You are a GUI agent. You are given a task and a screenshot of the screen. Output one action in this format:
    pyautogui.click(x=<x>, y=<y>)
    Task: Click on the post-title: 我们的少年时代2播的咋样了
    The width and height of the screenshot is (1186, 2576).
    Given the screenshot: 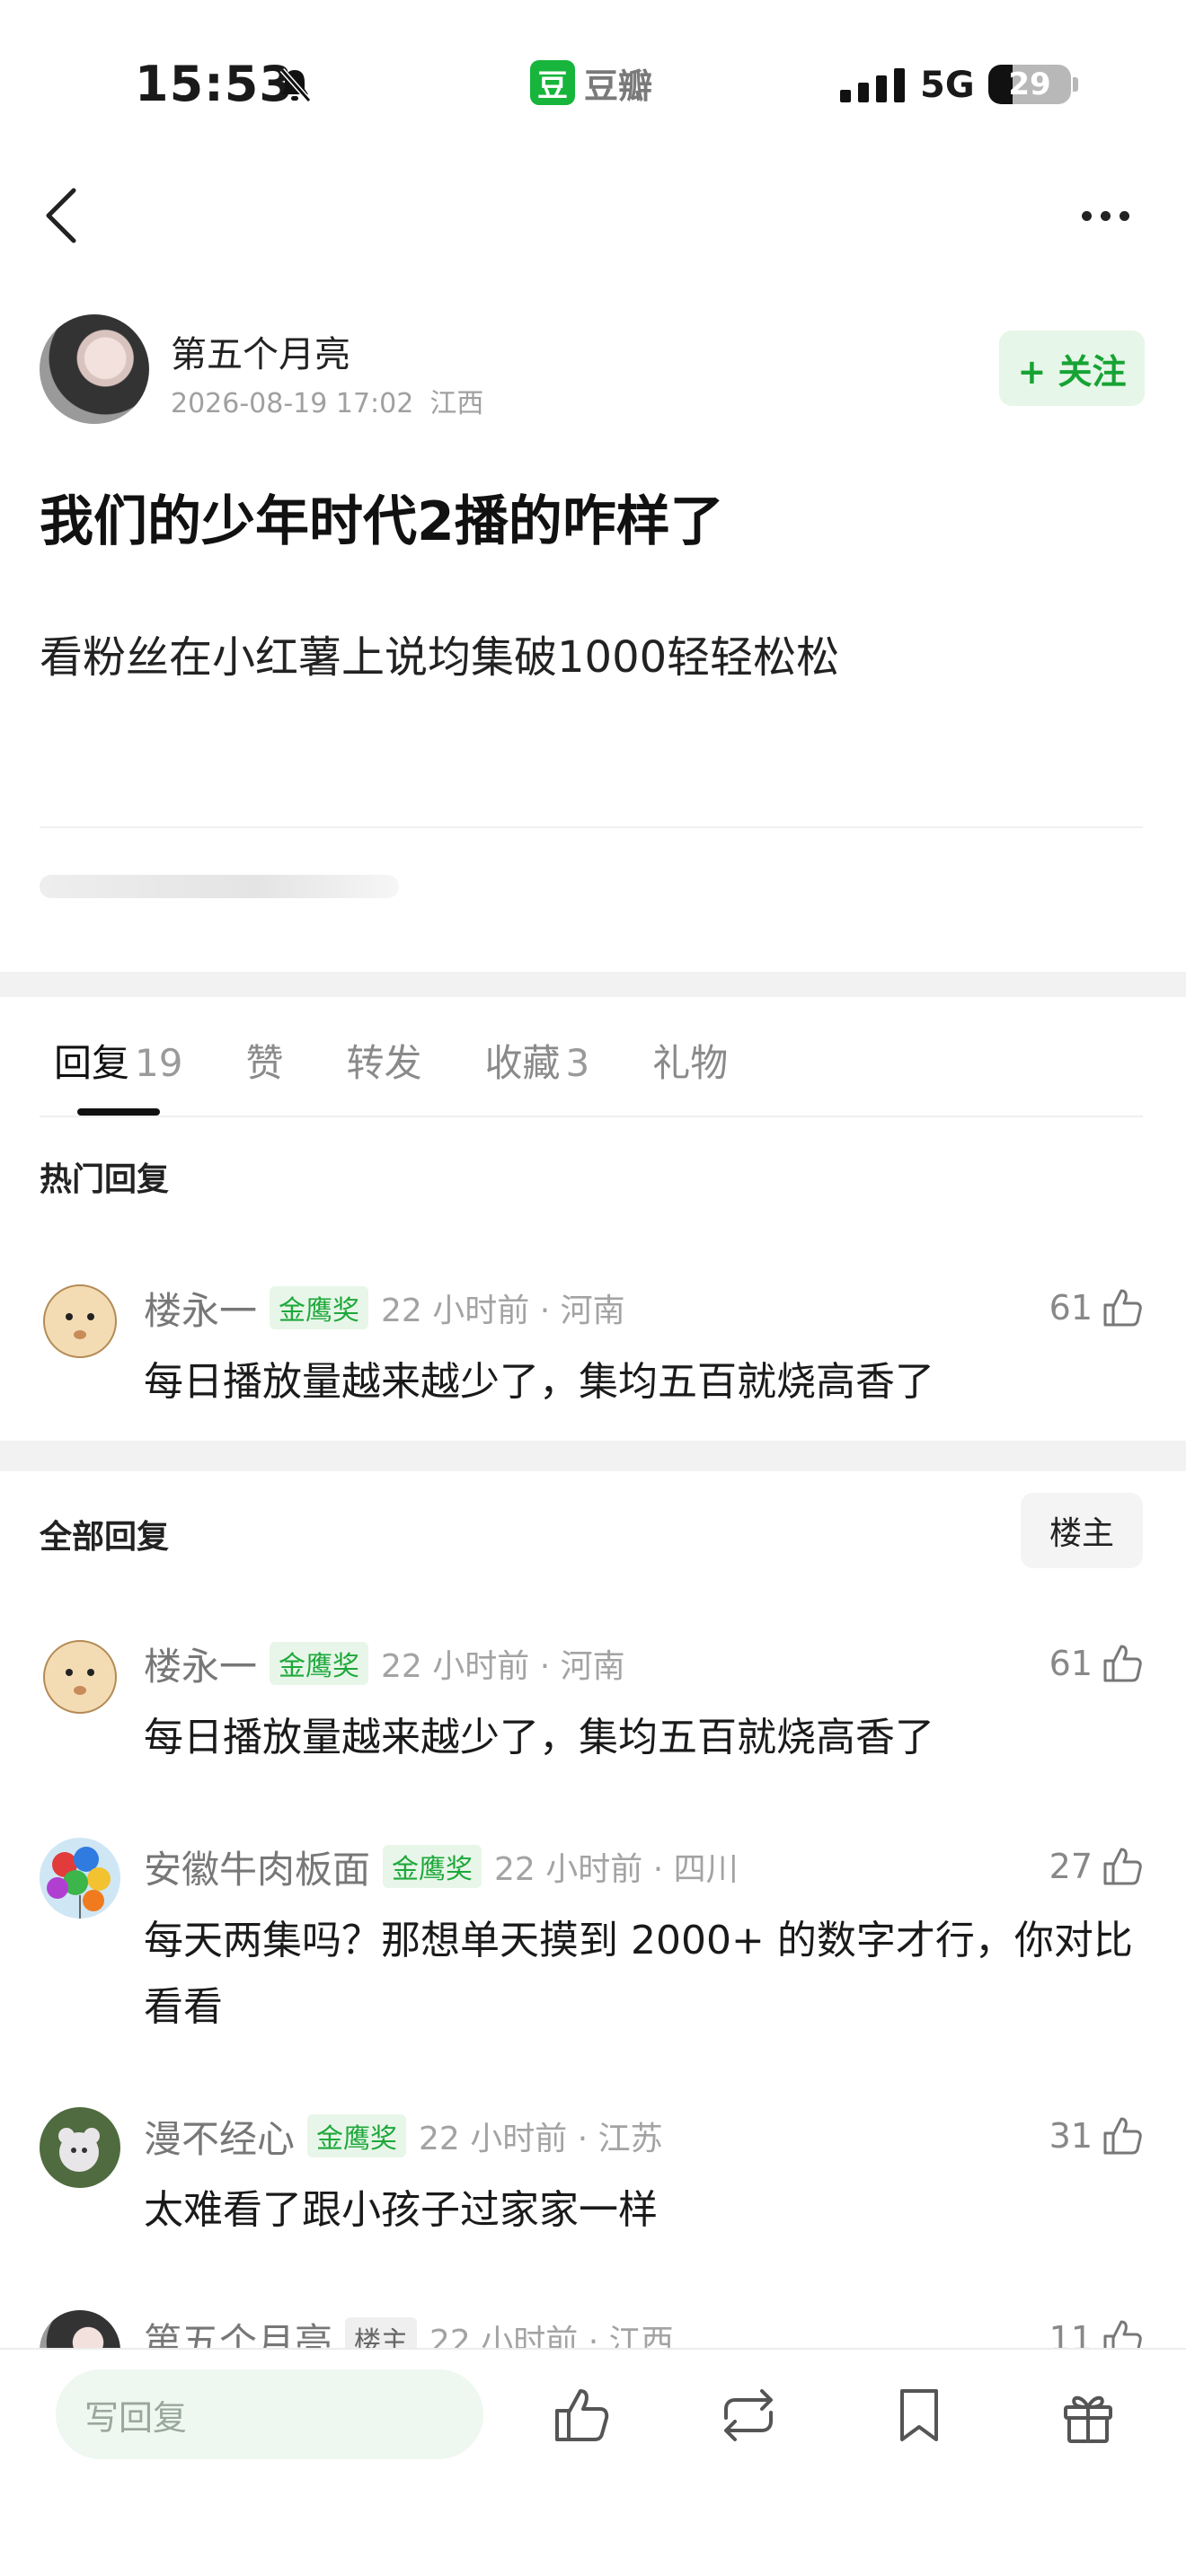 What is the action you would take?
    pyautogui.click(x=382, y=521)
    